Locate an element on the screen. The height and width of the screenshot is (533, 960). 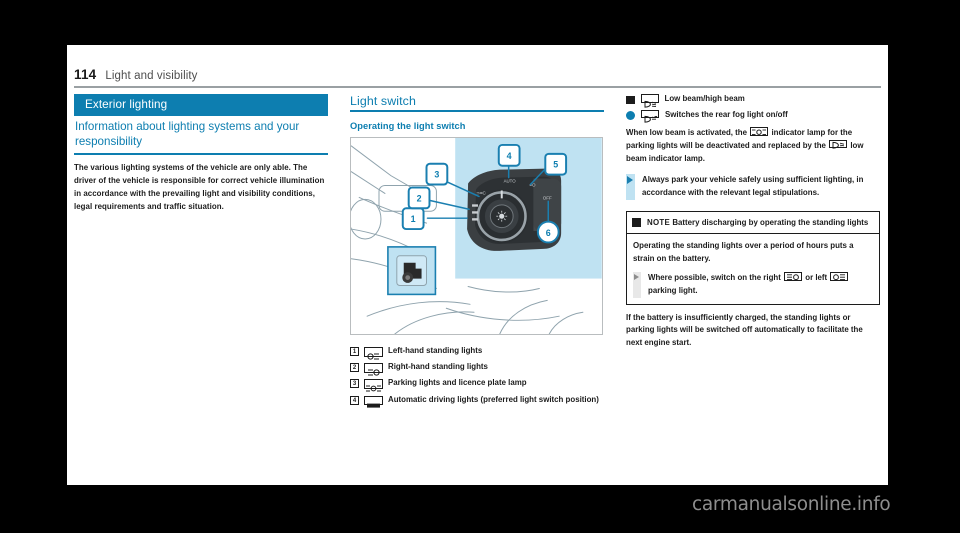
section-bar-exterior-lighting: Exterior lighting is located at coordinates (201, 105).